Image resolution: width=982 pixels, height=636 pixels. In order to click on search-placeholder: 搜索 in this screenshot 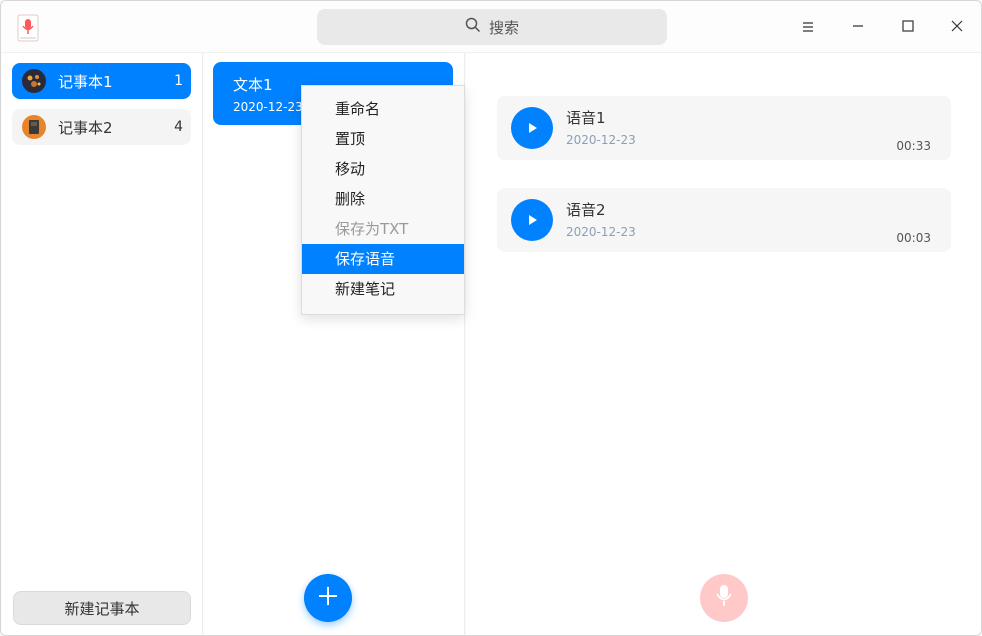, I will do `click(503, 27)`.